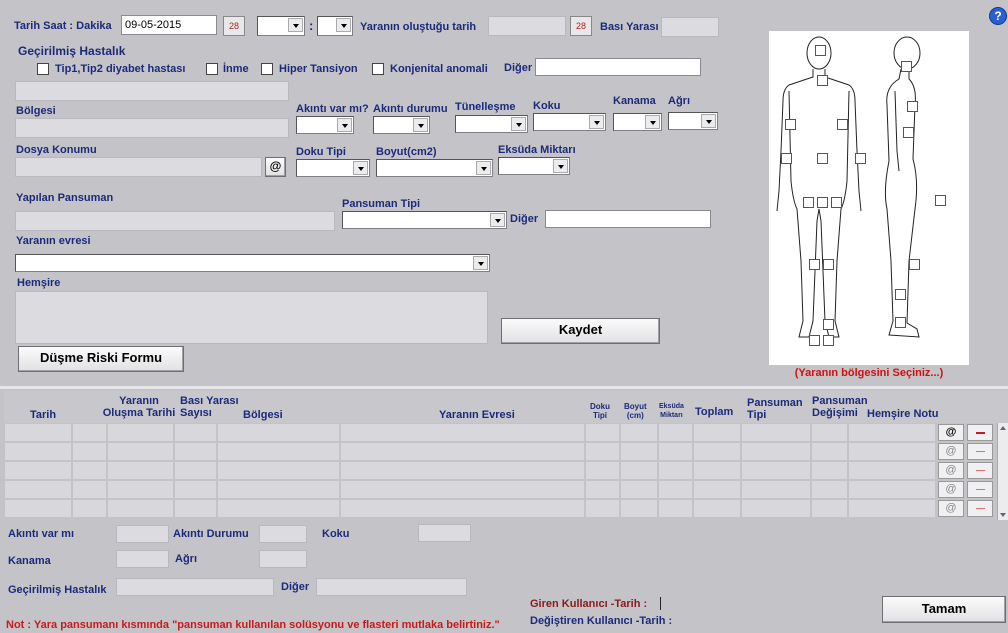 The width and height of the screenshot is (1008, 633). I want to click on body-marker-side-heel, so click(900, 322).